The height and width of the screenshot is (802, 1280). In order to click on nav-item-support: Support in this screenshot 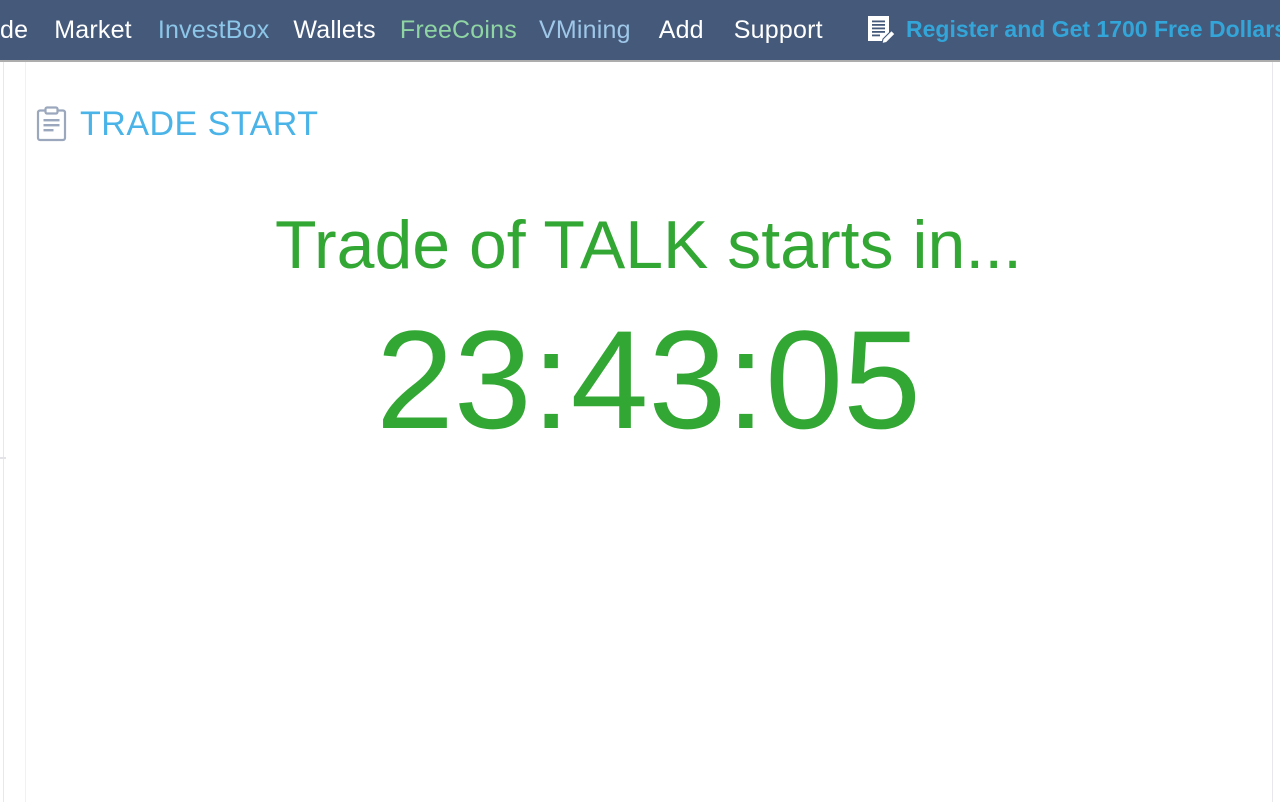, I will do `click(778, 30)`.